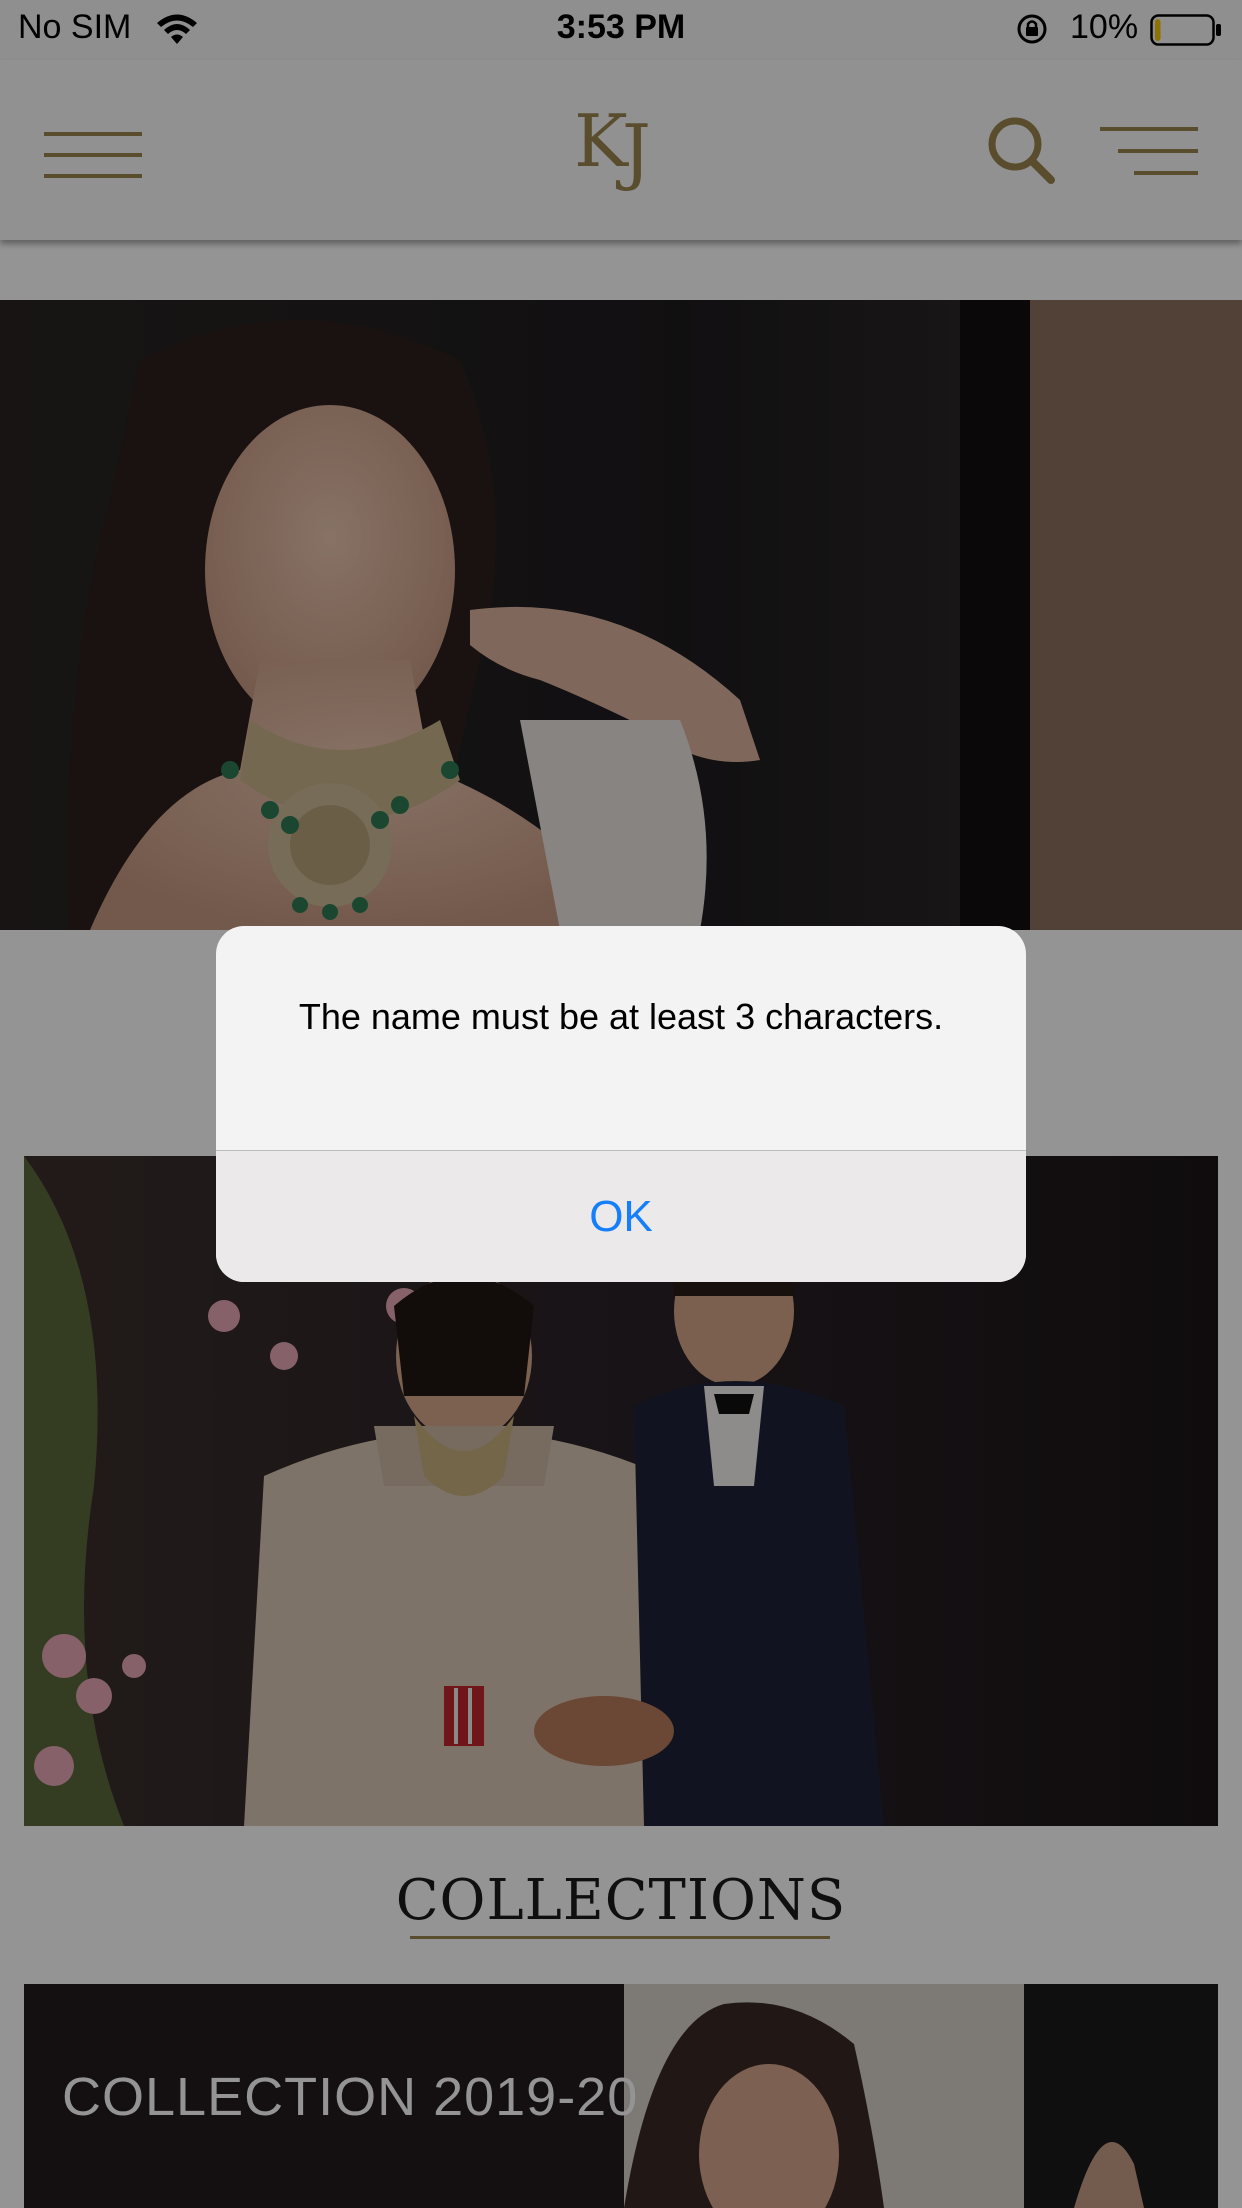 The height and width of the screenshot is (2208, 1242). Describe the element at coordinates (621, 1216) in the screenshot. I see `ok-button: OK` at that location.